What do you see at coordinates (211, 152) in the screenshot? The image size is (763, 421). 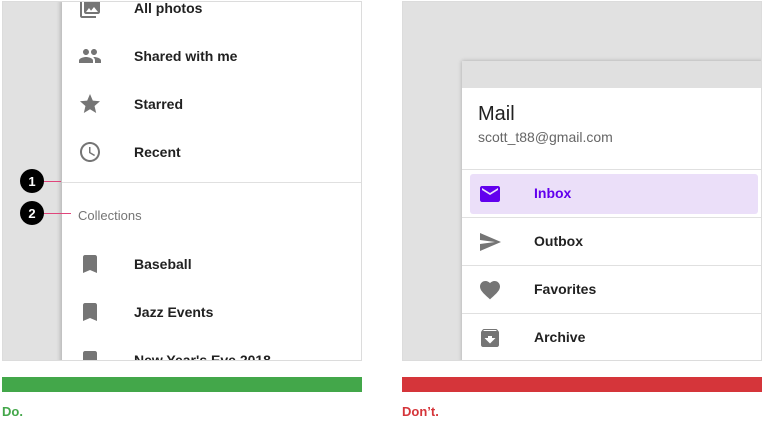 I see `nav-item-recent: Recent` at bounding box center [211, 152].